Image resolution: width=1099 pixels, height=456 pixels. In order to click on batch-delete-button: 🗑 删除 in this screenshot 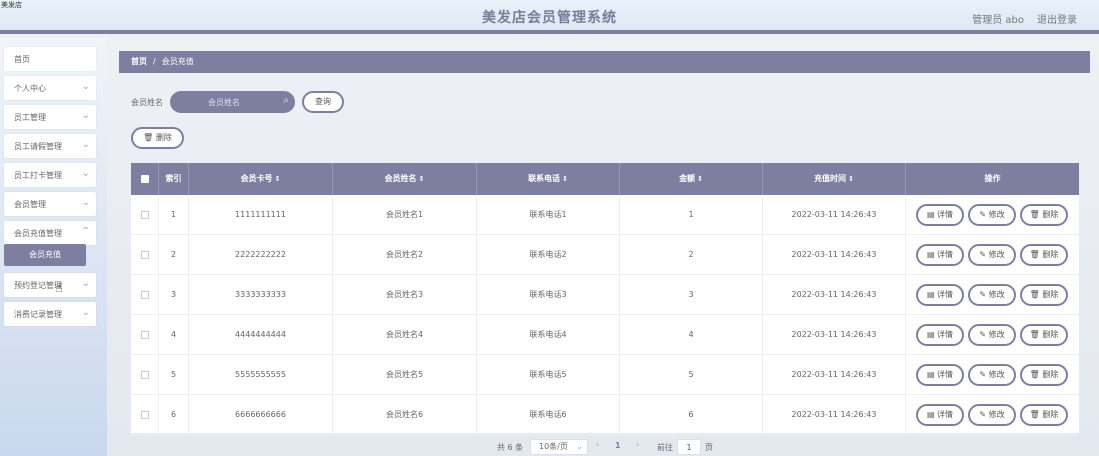, I will do `click(157, 138)`.